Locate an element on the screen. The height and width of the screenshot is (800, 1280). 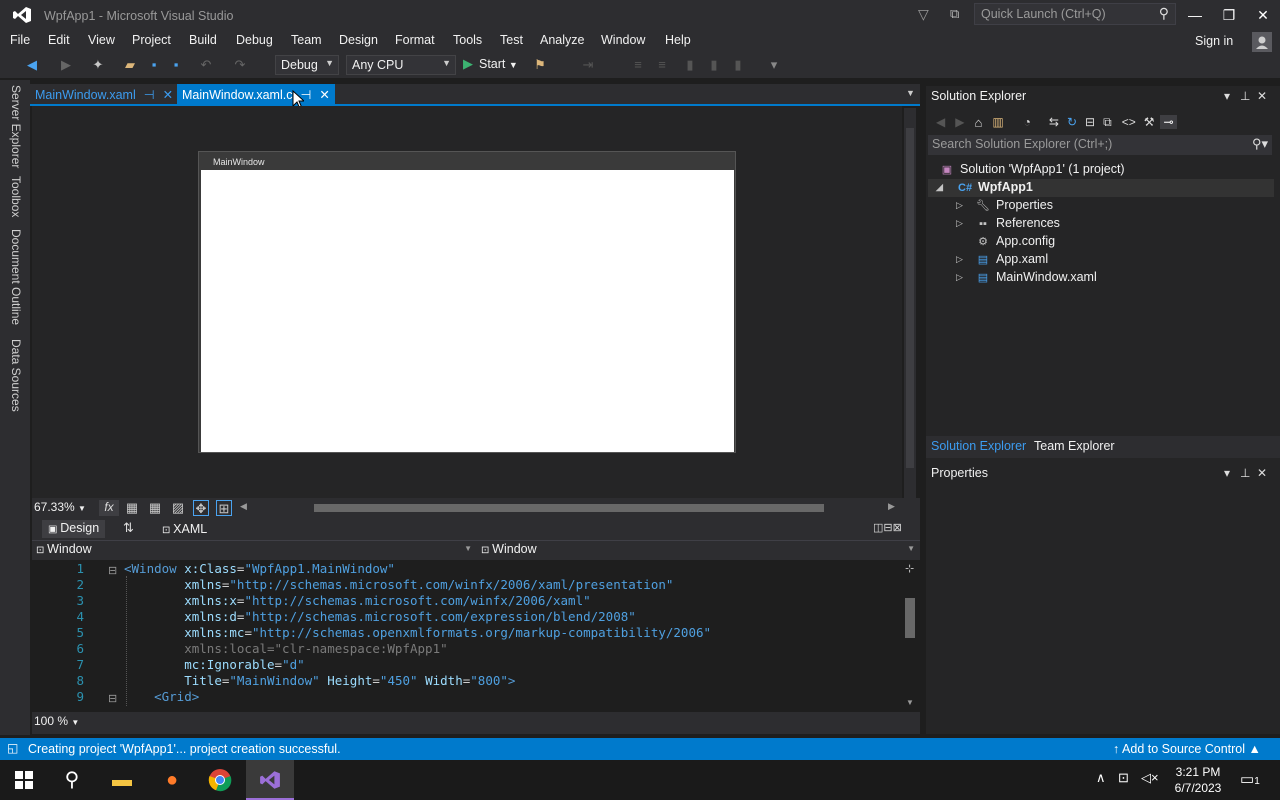
code-vertical-scrollbar: ⊹ ▼ is located at coordinates (910, 636).